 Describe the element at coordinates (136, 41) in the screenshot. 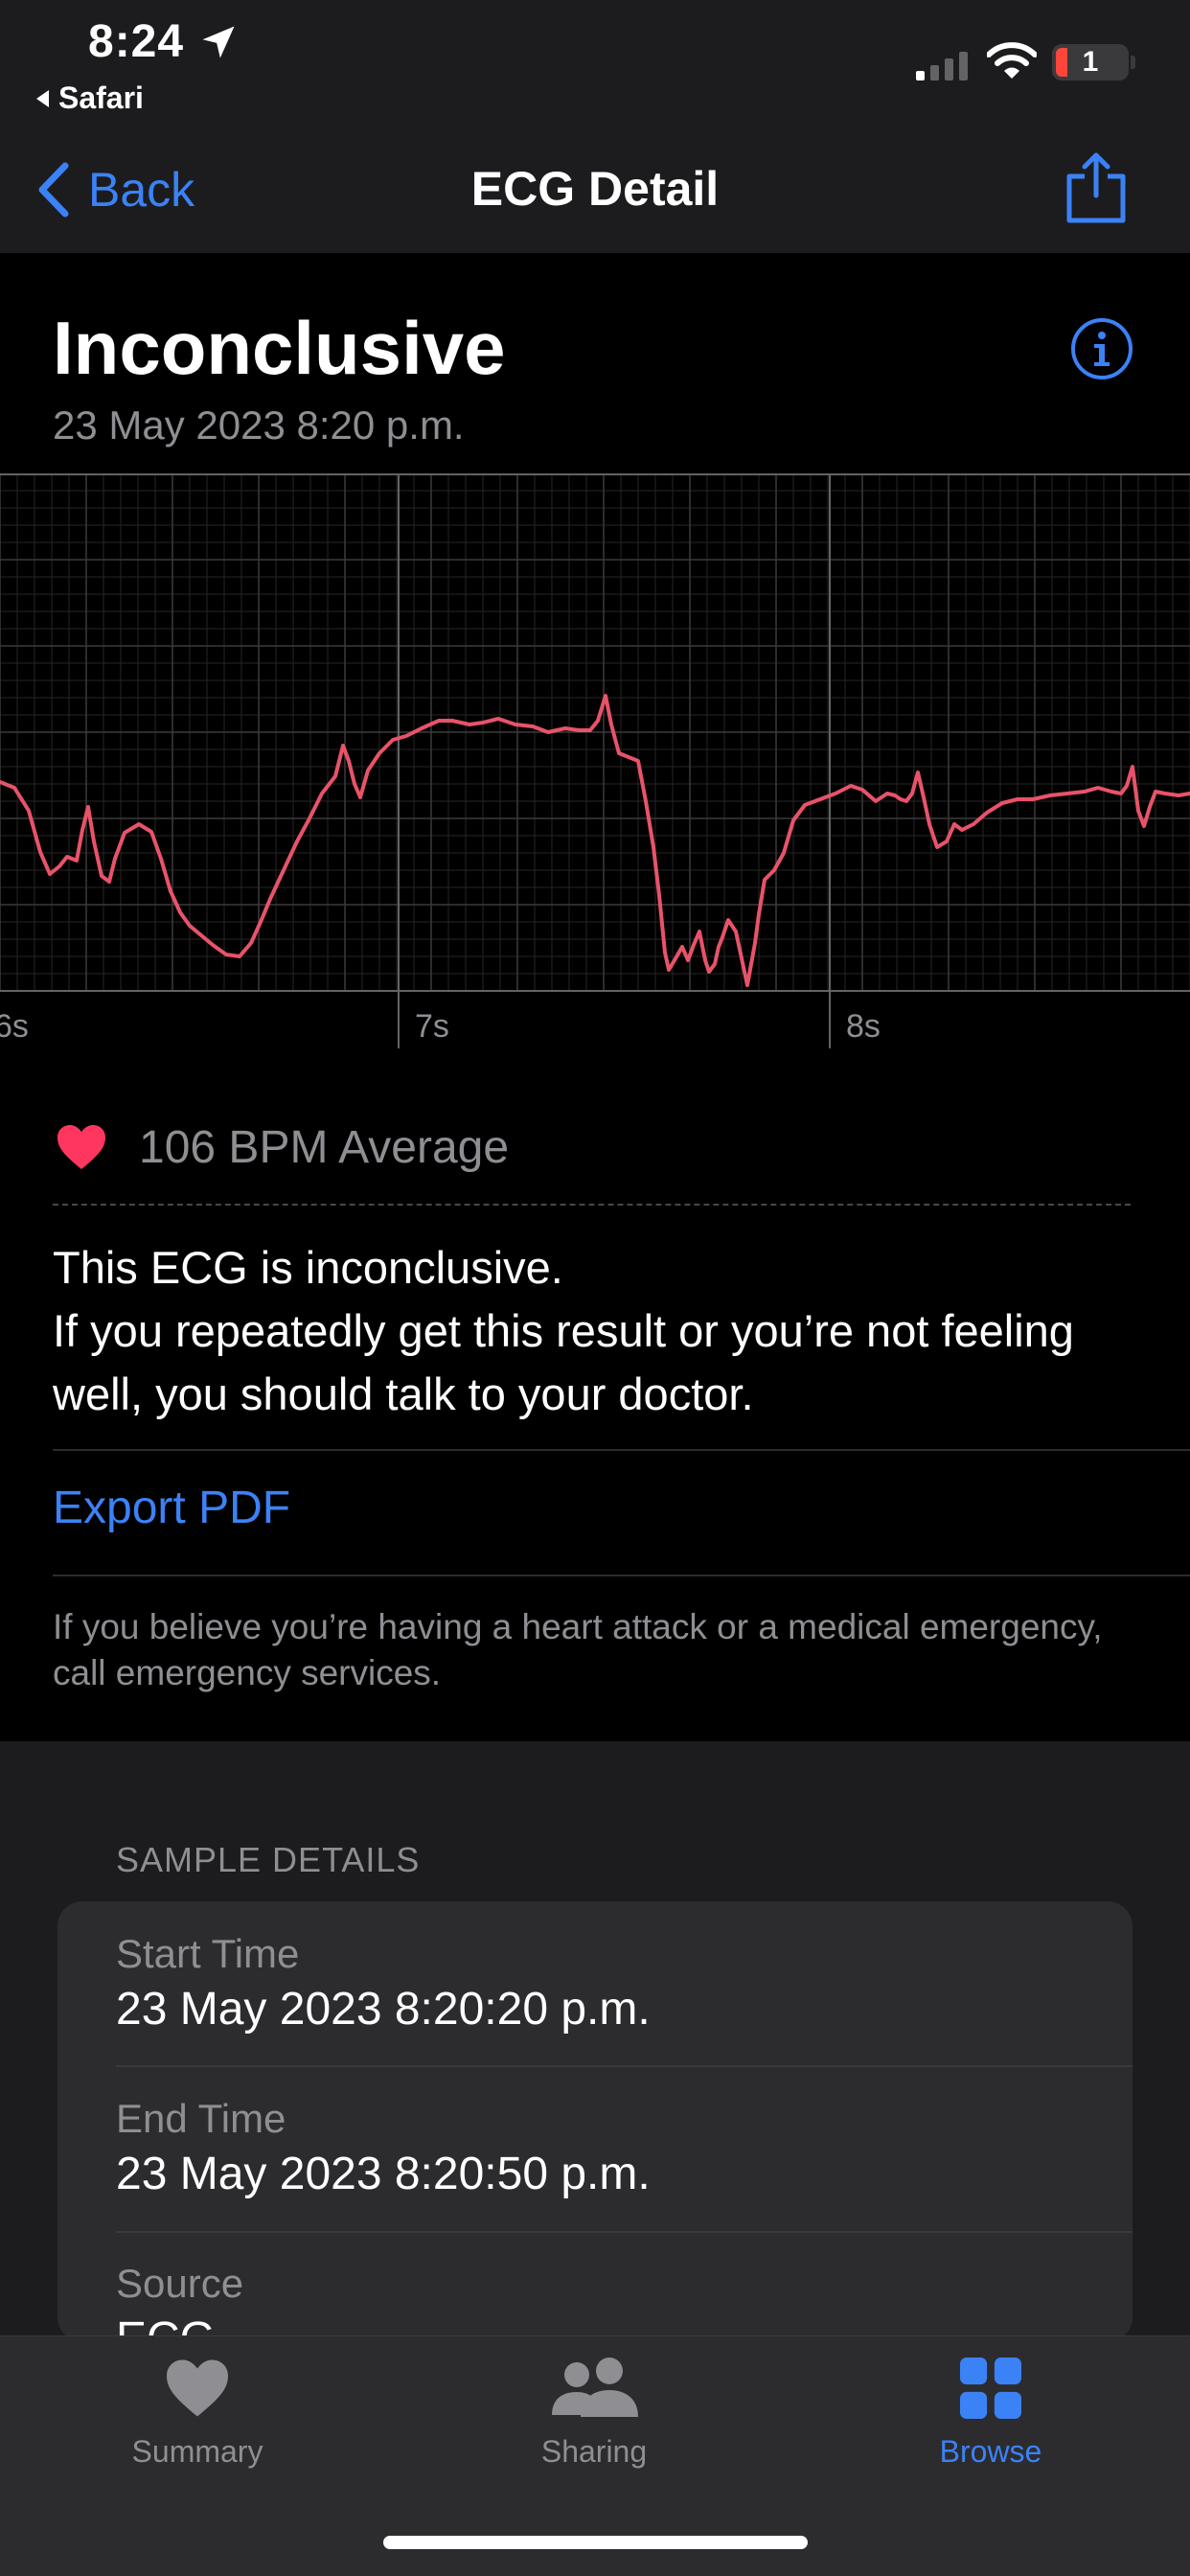

I see `status-time: 8:24` at that location.